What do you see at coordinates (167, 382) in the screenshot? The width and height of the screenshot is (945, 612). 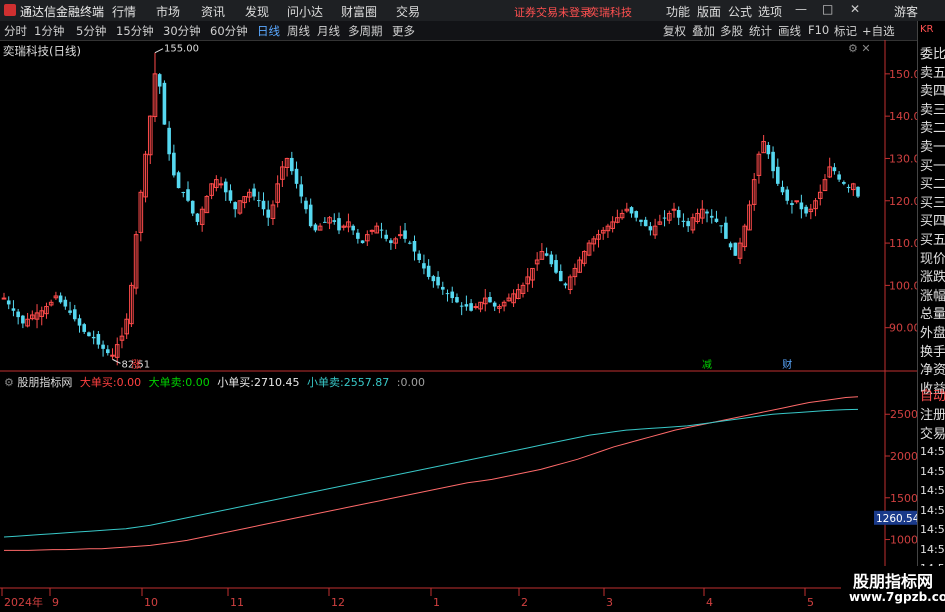 I see `legend-big-sell-label: 大单卖:` at bounding box center [167, 382].